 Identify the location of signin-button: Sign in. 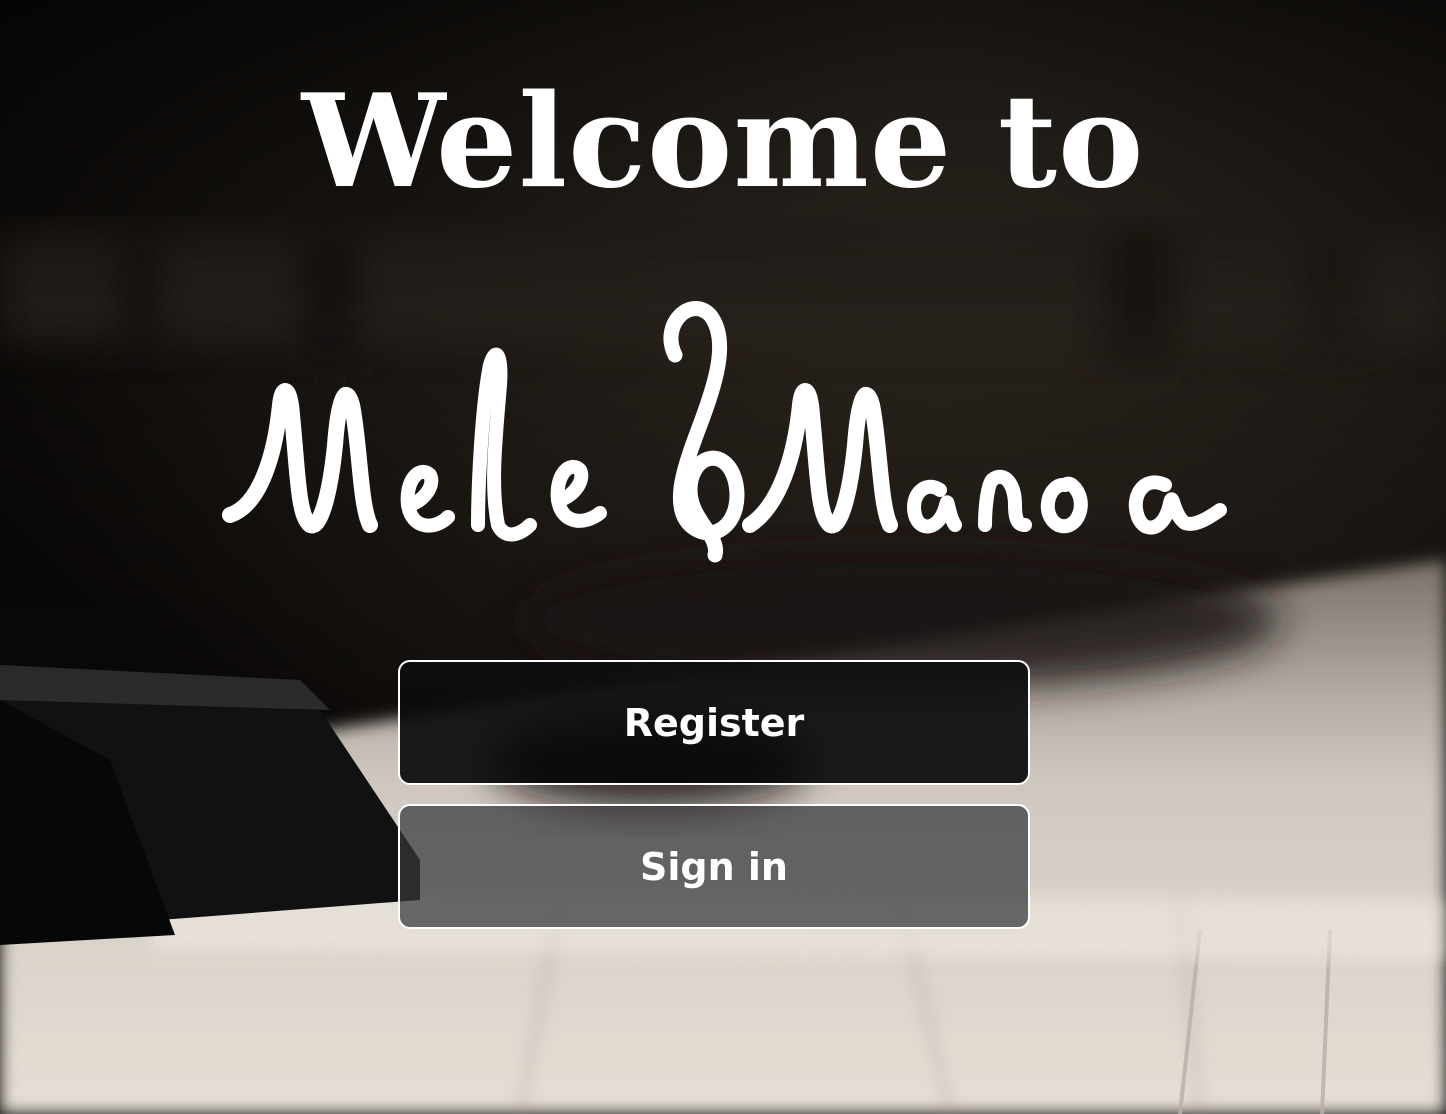
(714, 866).